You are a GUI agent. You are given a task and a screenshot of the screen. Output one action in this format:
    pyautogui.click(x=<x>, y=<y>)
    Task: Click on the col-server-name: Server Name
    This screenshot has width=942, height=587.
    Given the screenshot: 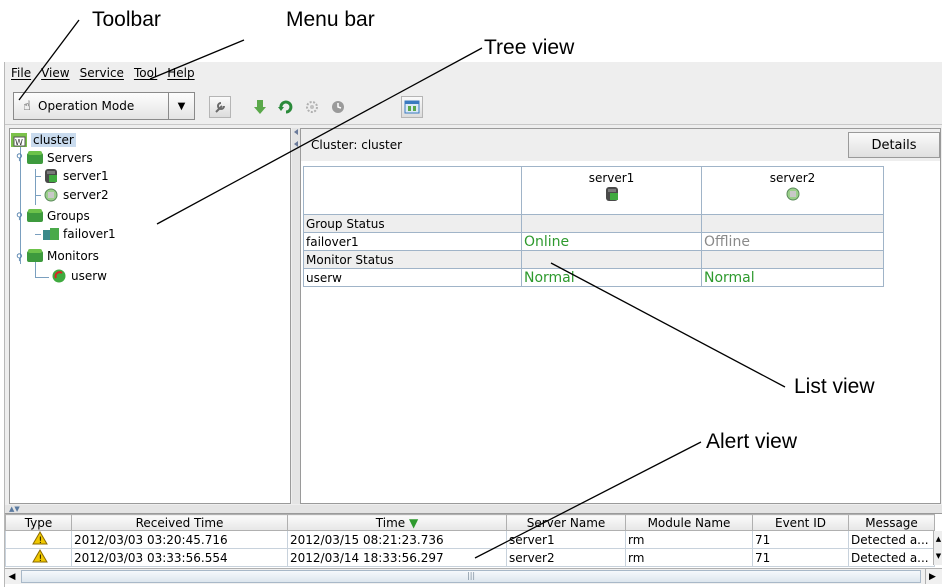 What is the action you would take?
    pyautogui.click(x=566, y=522)
    